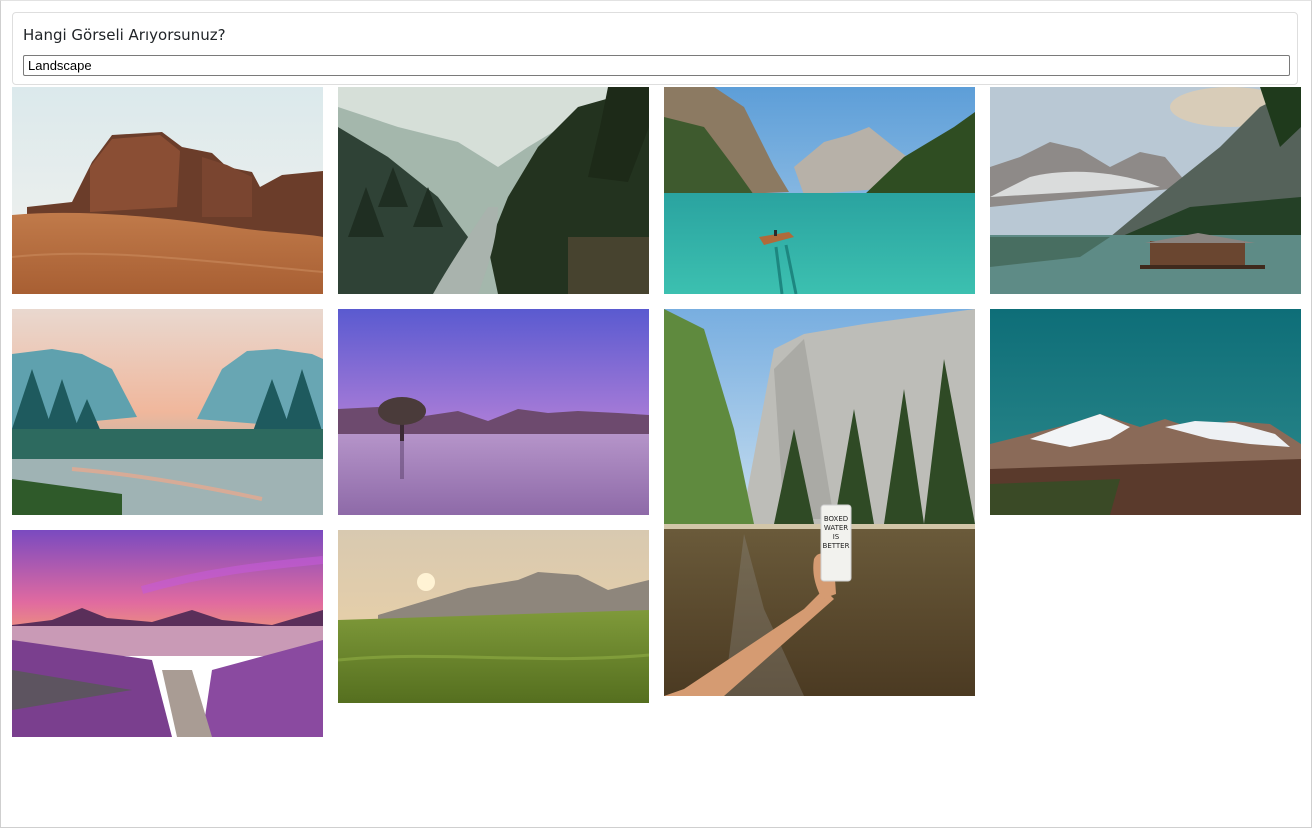  I want to click on meadow-sunset-mountains-photo, so click(493, 616).